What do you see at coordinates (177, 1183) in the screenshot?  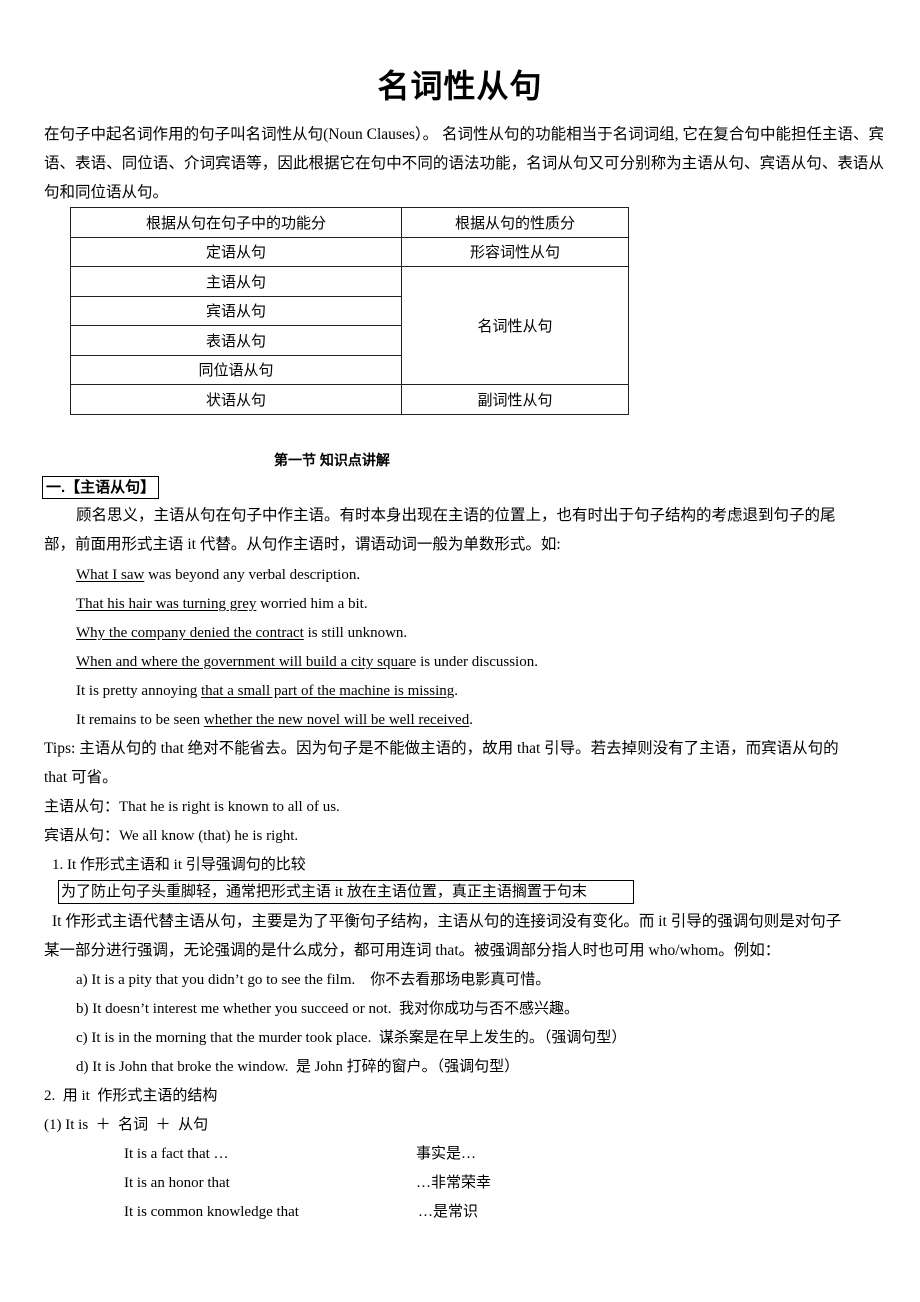 I see `phrase-english: It is an honor that` at bounding box center [177, 1183].